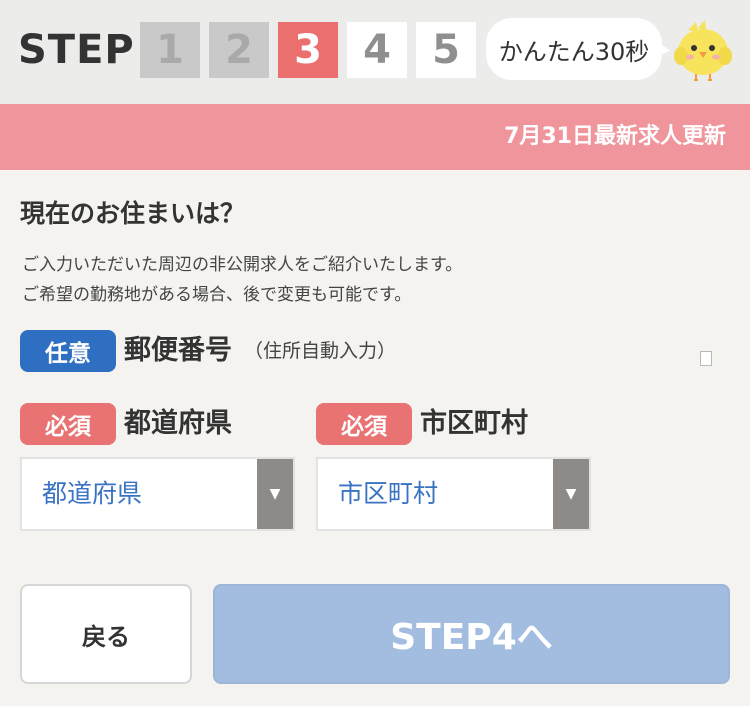 Image resolution: width=750 pixels, height=706 pixels. What do you see at coordinates (320, 351) in the screenshot?
I see `postal-code-note: （住所自動入力）` at bounding box center [320, 351].